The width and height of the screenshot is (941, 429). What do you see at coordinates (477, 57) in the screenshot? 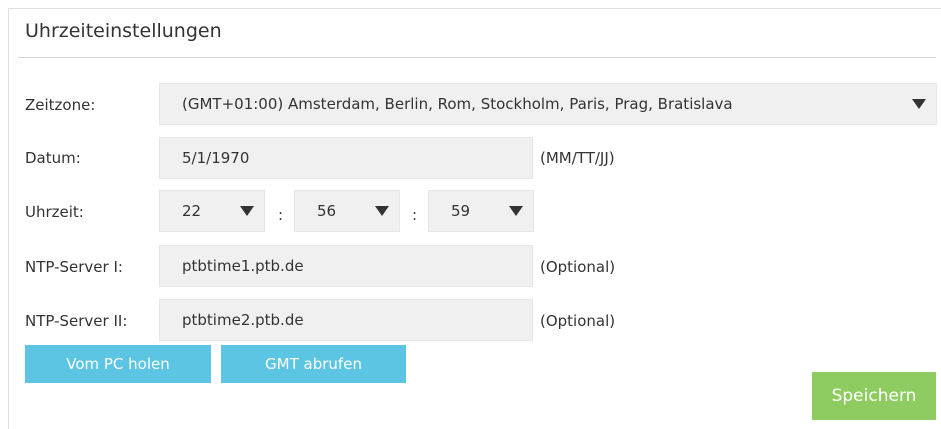
I see `title-divider` at bounding box center [477, 57].